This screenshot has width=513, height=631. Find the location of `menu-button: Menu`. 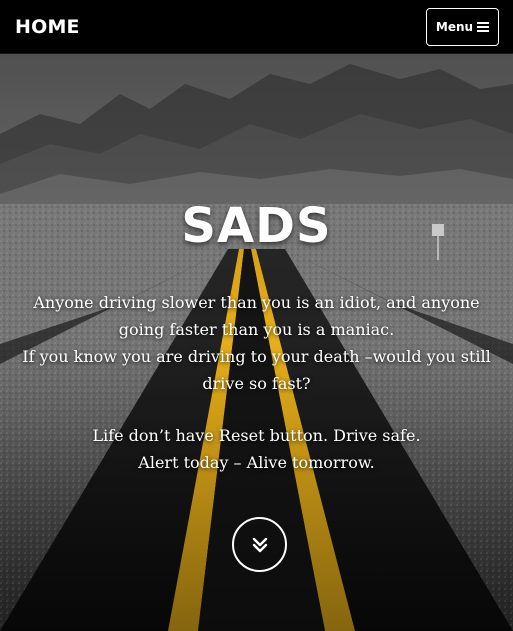

menu-button: Menu is located at coordinates (462, 26).